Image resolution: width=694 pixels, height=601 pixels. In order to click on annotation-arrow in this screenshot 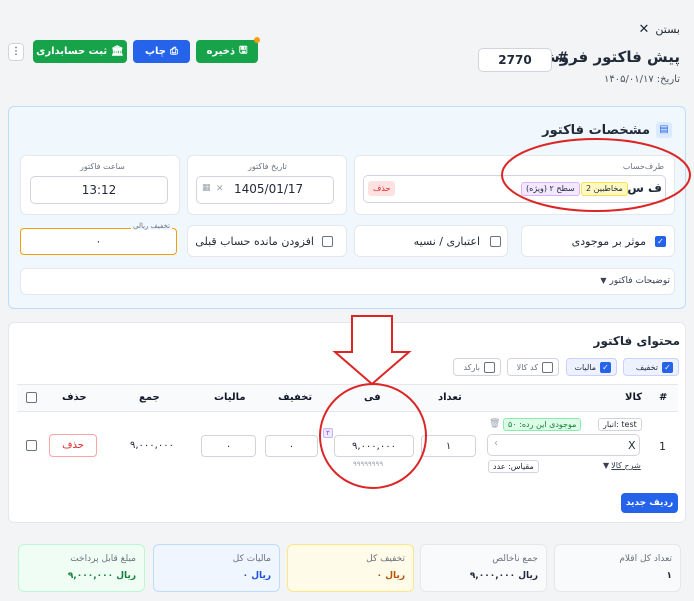, I will do `click(372, 350)`.